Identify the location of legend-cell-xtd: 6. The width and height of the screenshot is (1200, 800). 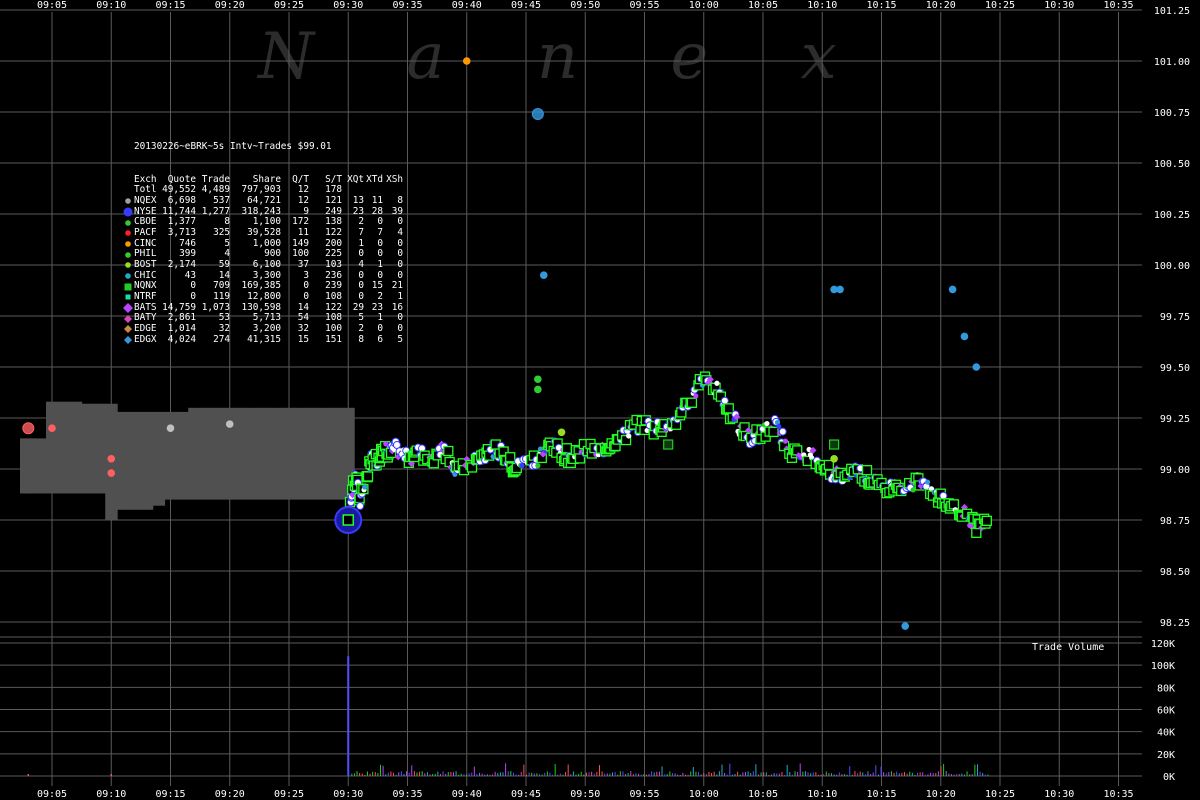
(380, 339).